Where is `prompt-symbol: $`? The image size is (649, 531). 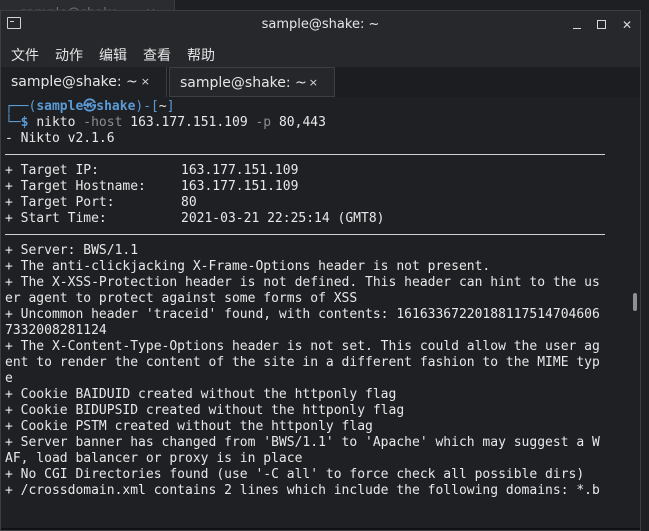
prompt-symbol: $ is located at coordinates (24, 122).